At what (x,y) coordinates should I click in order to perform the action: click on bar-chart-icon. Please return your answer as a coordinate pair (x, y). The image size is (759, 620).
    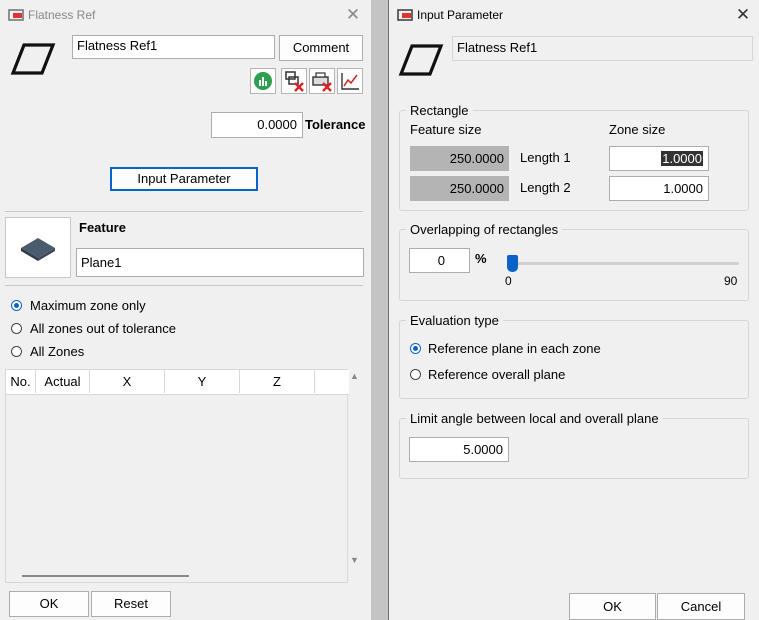
    Looking at the image, I should click on (263, 81).